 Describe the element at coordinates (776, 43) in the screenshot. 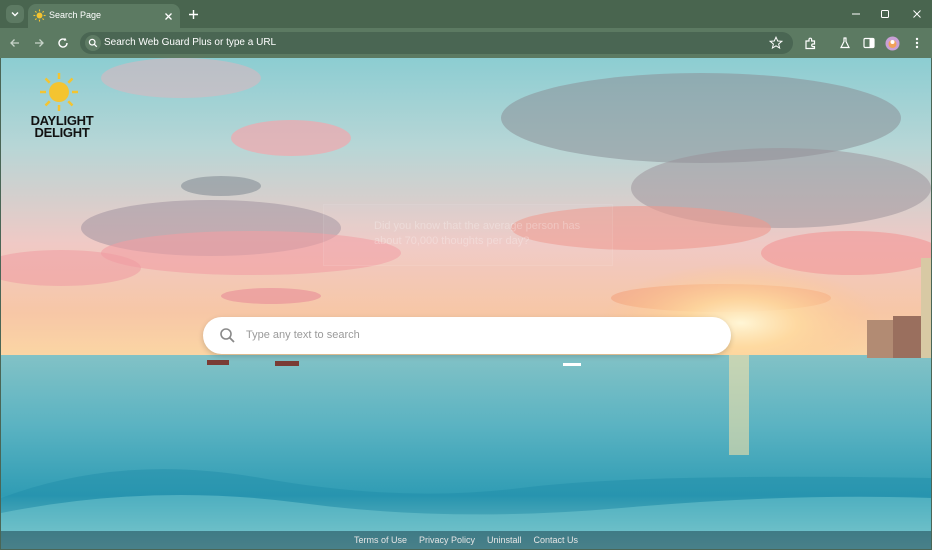

I see `star-icon` at that location.